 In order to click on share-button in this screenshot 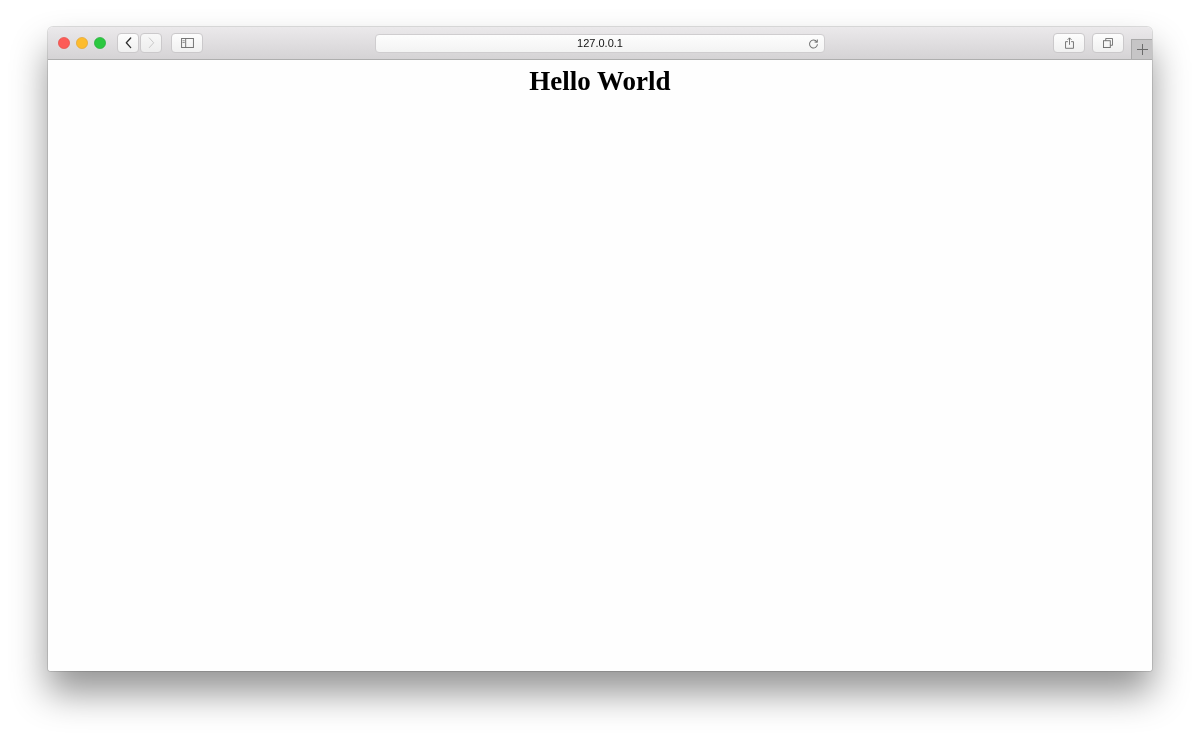, I will do `click(1069, 43)`.